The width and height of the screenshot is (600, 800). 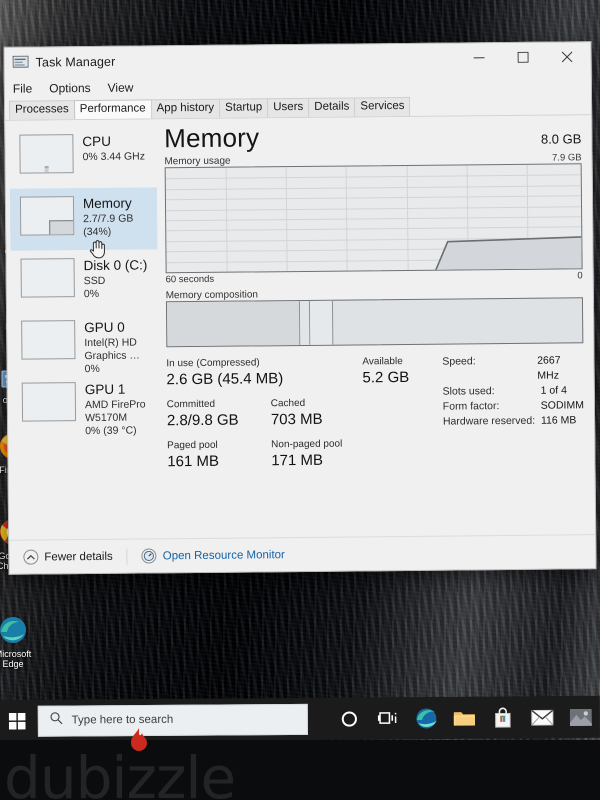 What do you see at coordinates (223, 555) in the screenshot?
I see `resource-monitor-label: Open Resource Monitor` at bounding box center [223, 555].